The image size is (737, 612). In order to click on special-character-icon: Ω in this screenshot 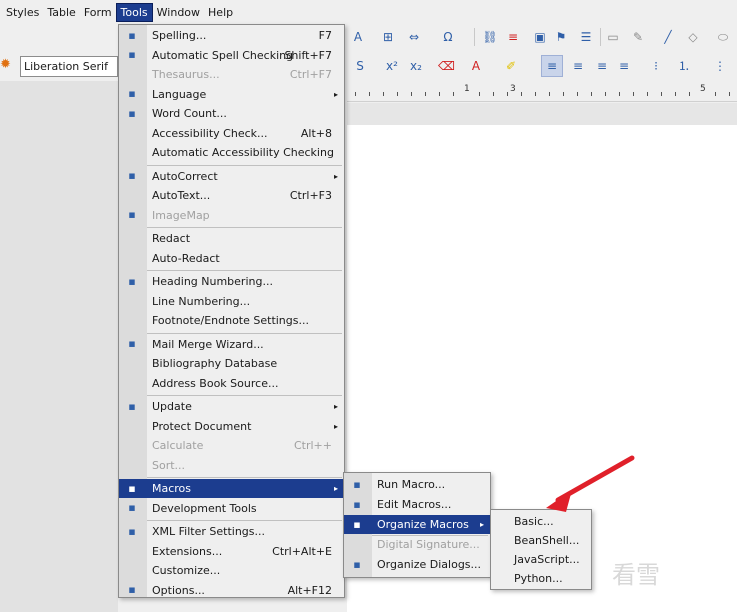, I will do `click(448, 37)`.